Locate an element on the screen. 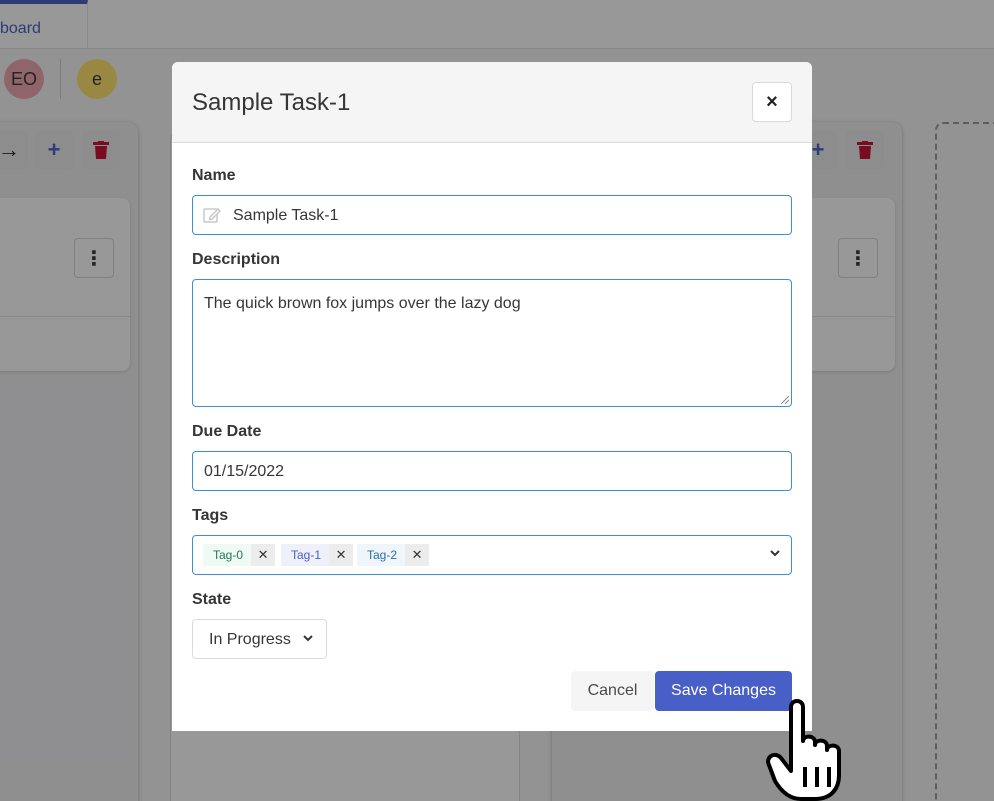 The width and height of the screenshot is (994, 801). tags-select: Tag-0 ✕ Tag-1 ✕ Tag-2 ✕ is located at coordinates (492, 555).